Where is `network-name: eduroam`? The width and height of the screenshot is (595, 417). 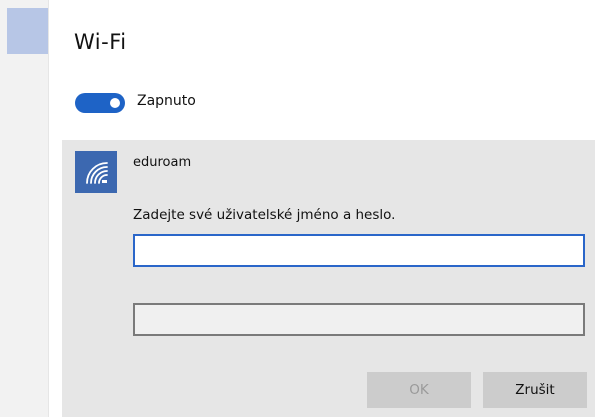
network-name: eduroam is located at coordinates (162, 162).